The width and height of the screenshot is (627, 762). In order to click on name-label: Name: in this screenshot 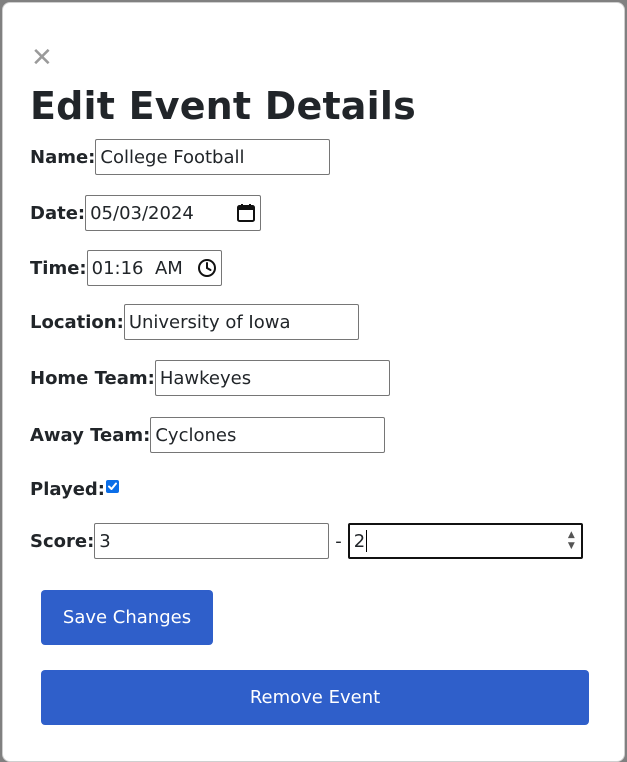, I will do `click(63, 157)`.